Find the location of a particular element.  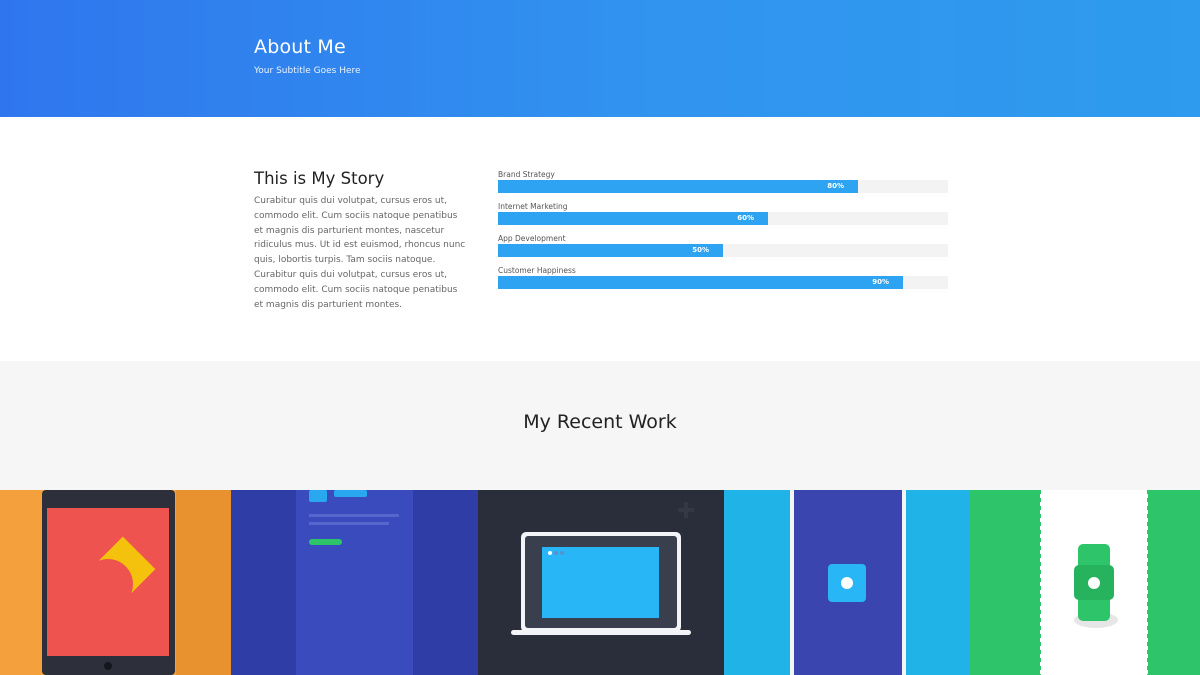

smartwatch-icon is located at coordinates (1085, 582).